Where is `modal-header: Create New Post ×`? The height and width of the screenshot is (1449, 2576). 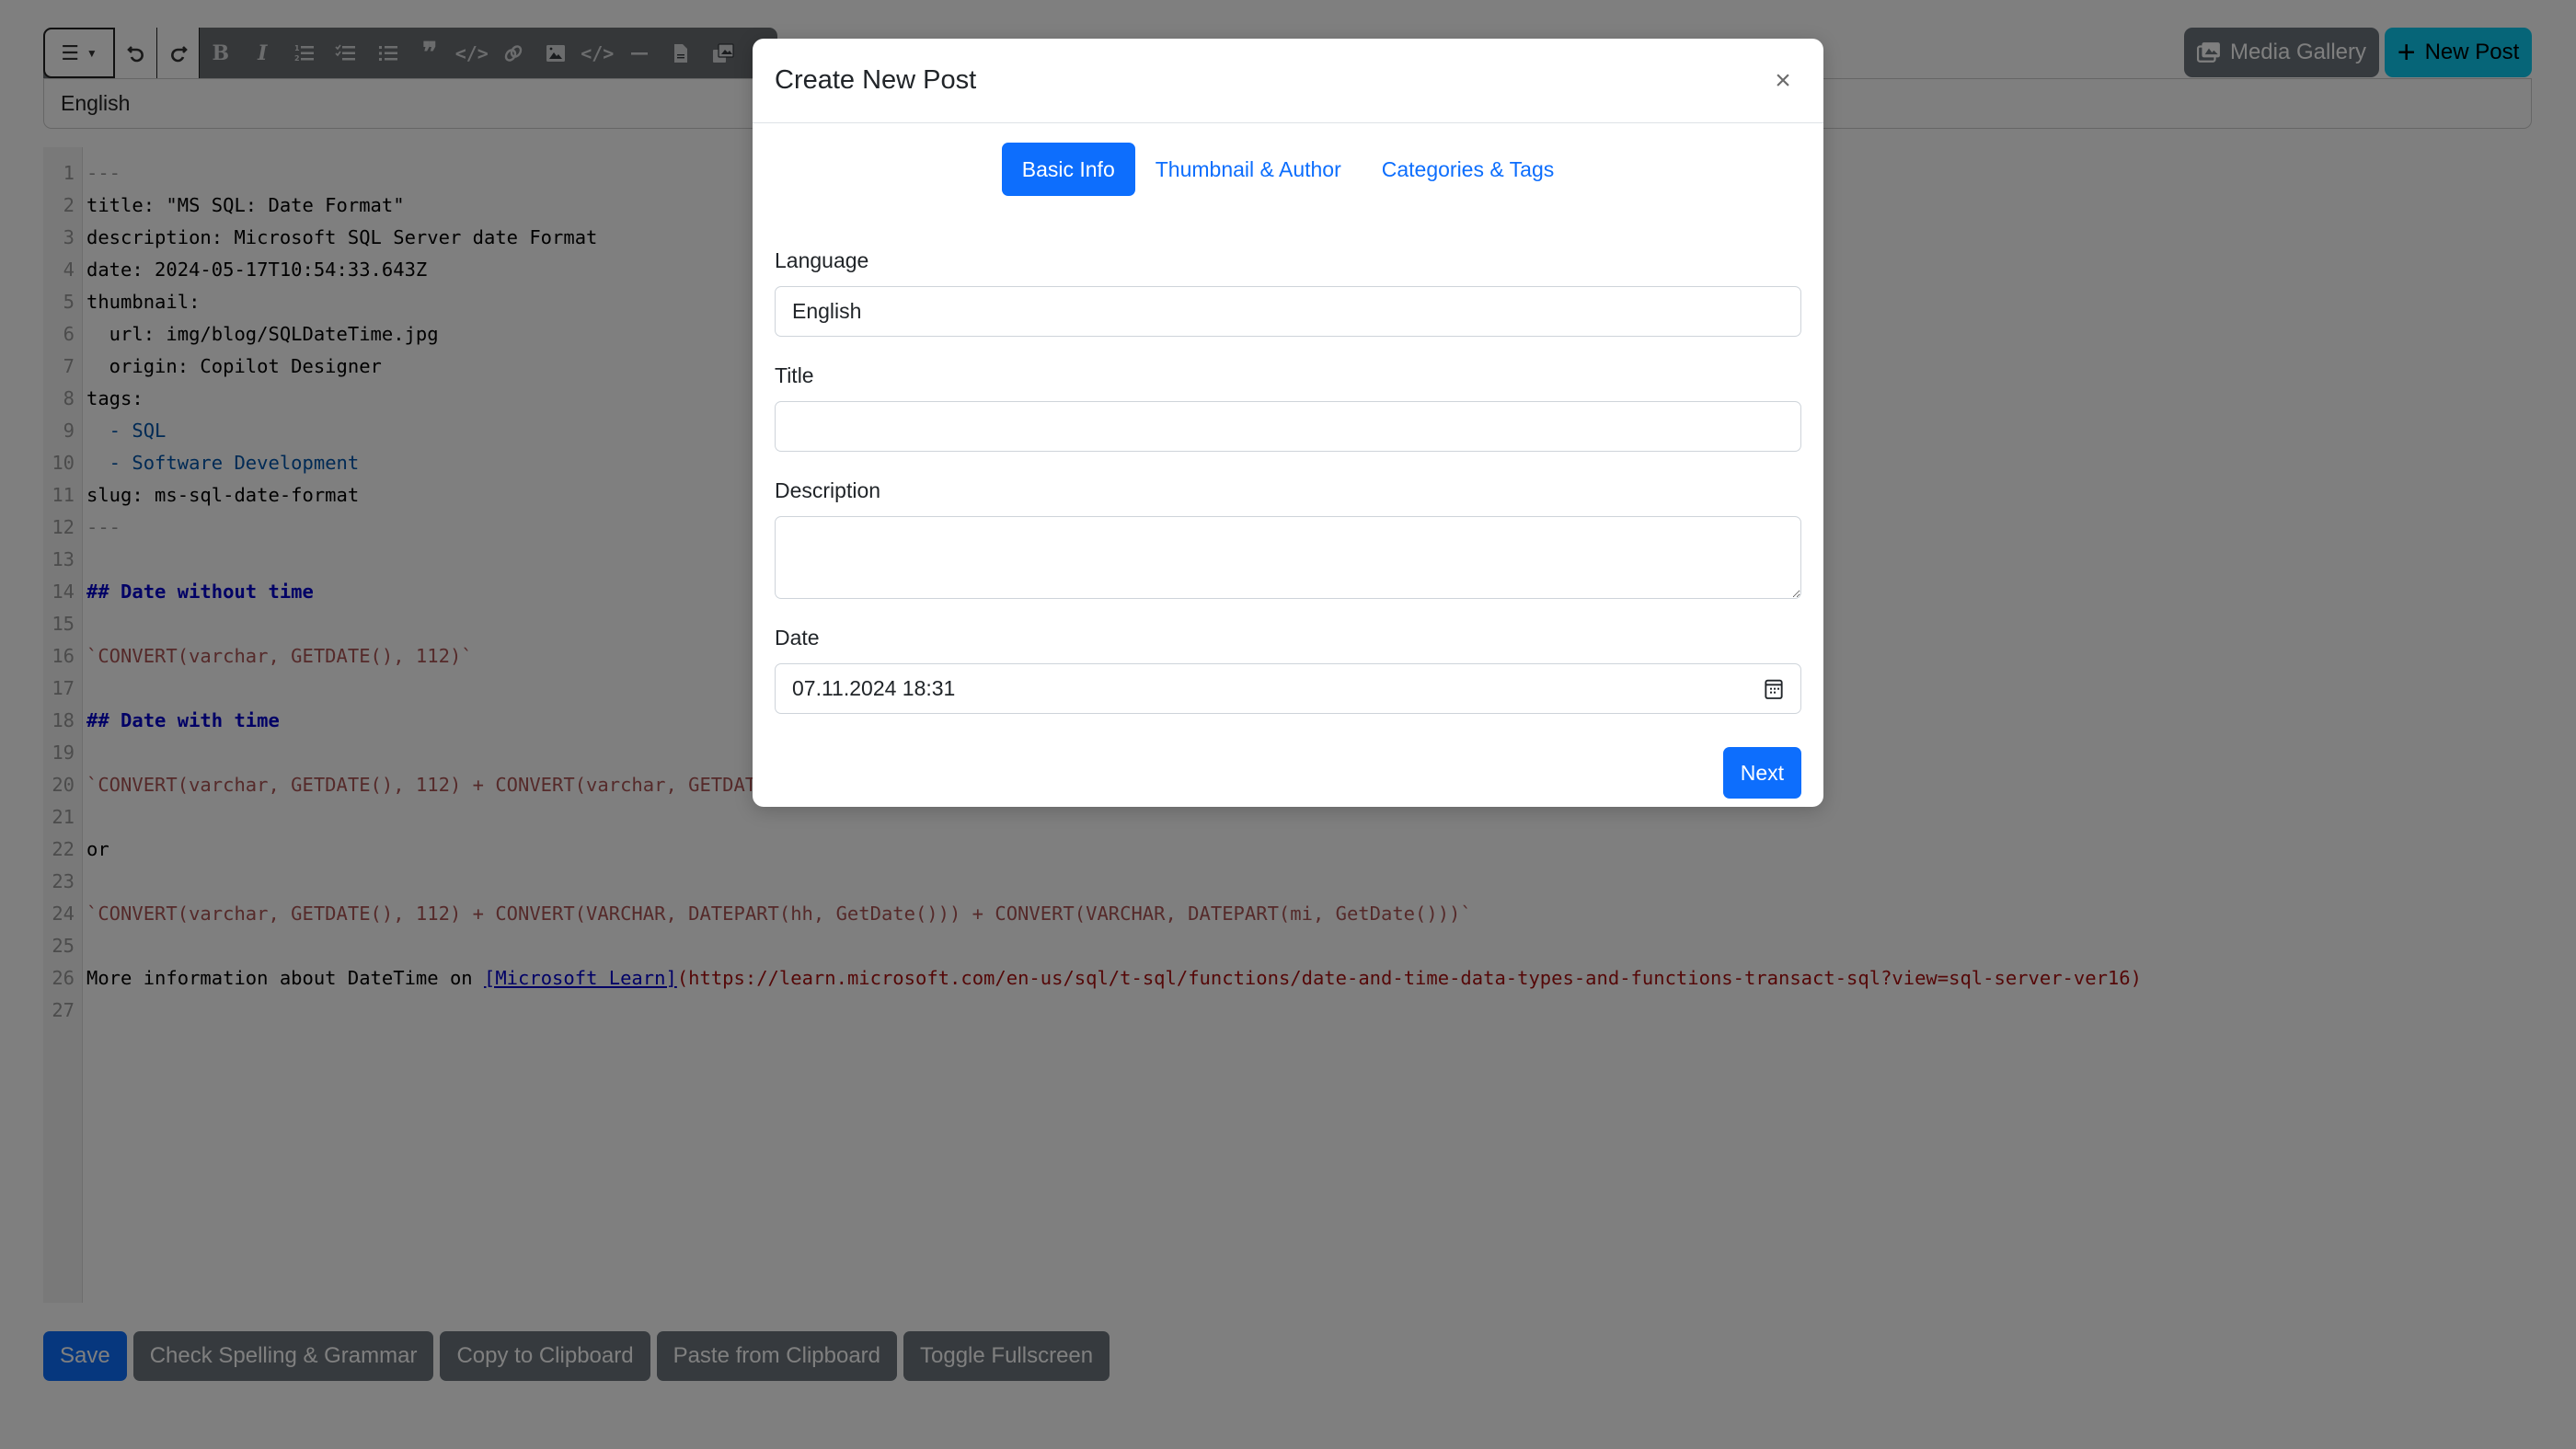 modal-header: Create New Post × is located at coordinates (1288, 81).